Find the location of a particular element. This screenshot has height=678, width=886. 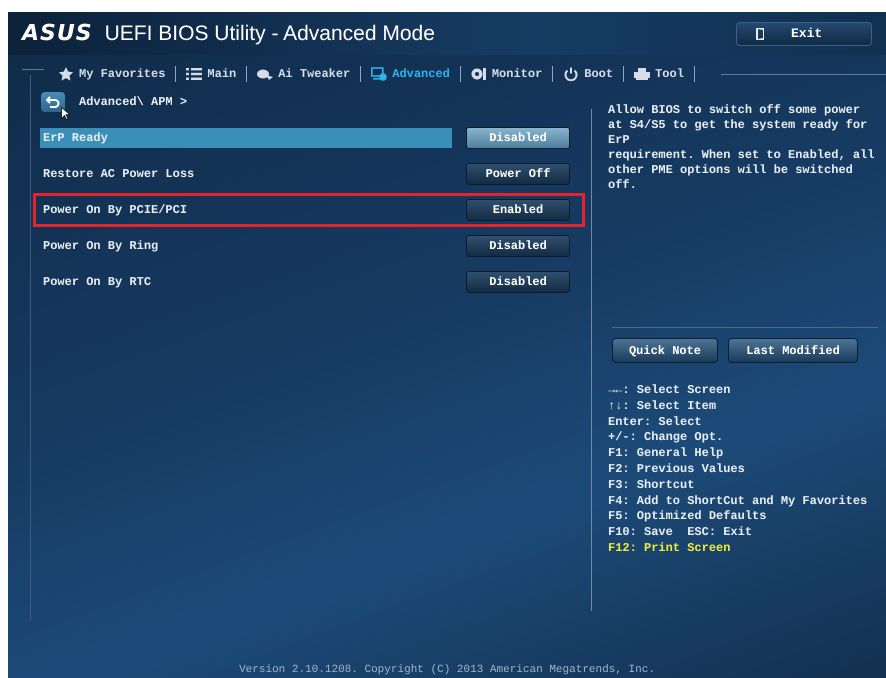

menu-tab: Ai Tweaker is located at coordinates (303, 74).